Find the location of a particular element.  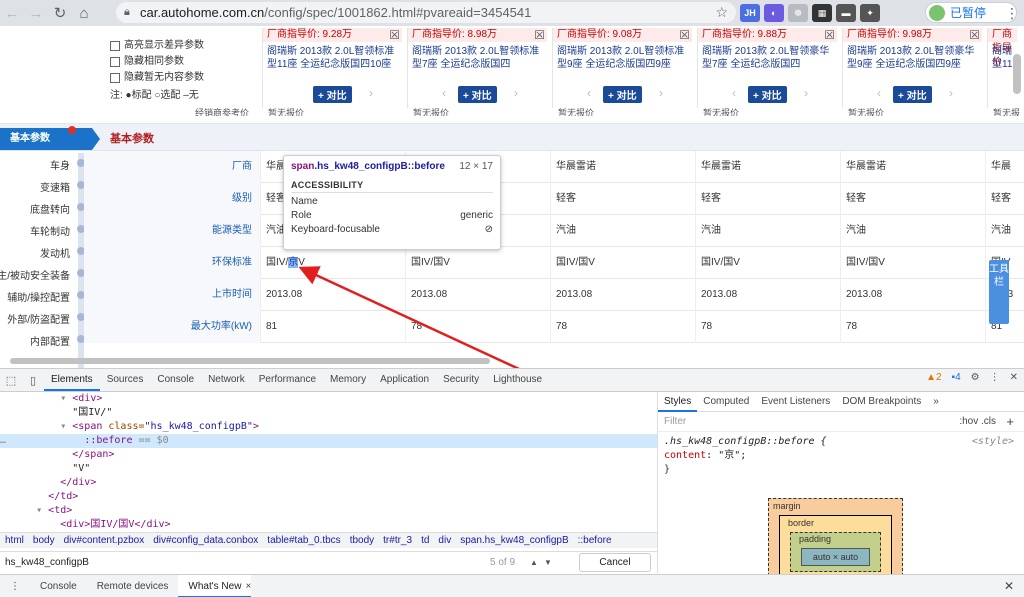

home-icon: ⌂ is located at coordinates (84, 13).